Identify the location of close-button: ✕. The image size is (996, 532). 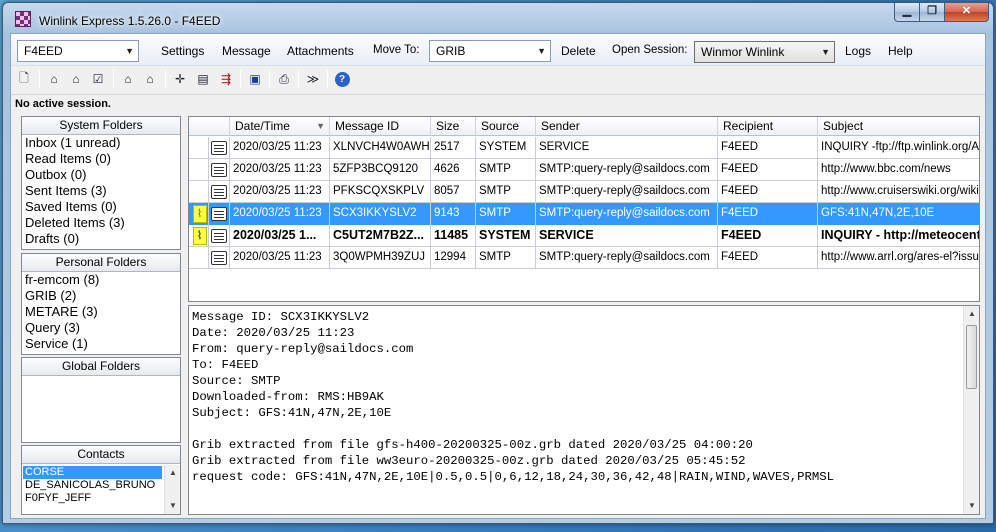
(967, 12).